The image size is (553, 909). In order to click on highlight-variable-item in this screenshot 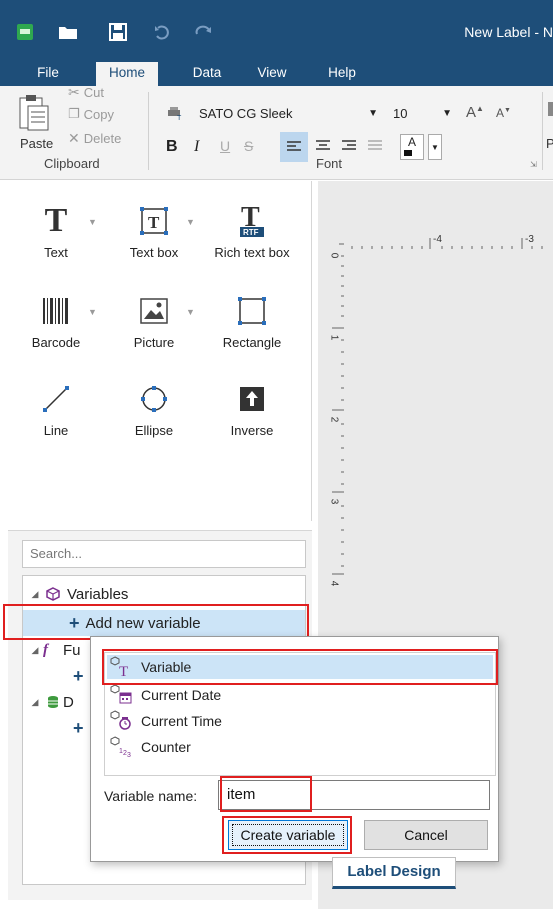, I will do `click(300, 667)`.